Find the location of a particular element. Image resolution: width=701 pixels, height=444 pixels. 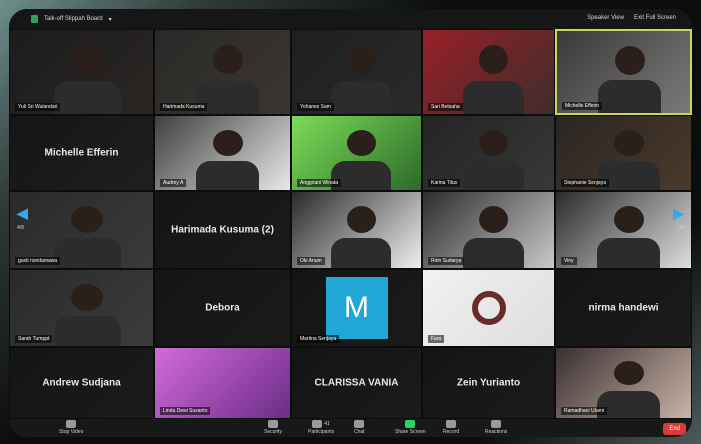

reactions-button: Reactions is located at coordinates (496, 427).